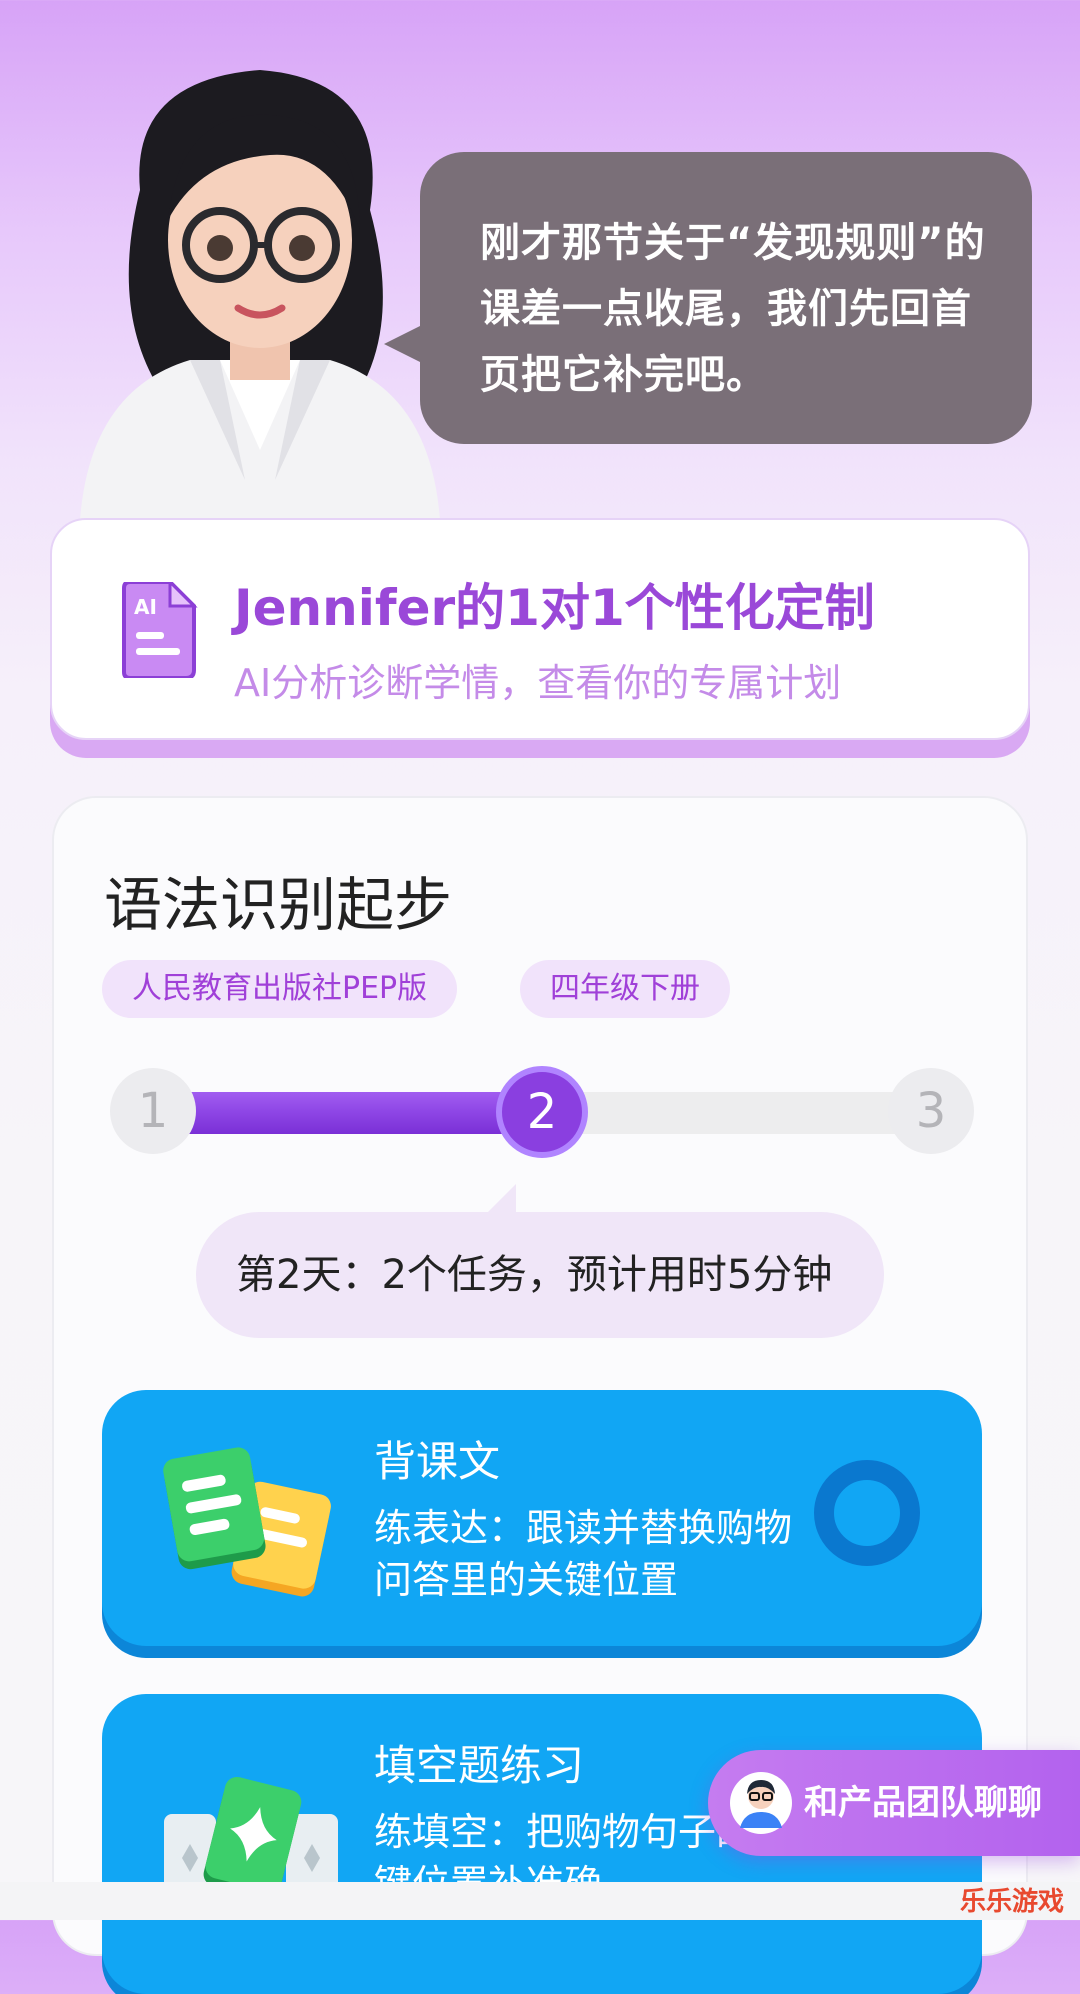  What do you see at coordinates (542, 1112) in the screenshot?
I see `step-2-current: 2` at bounding box center [542, 1112].